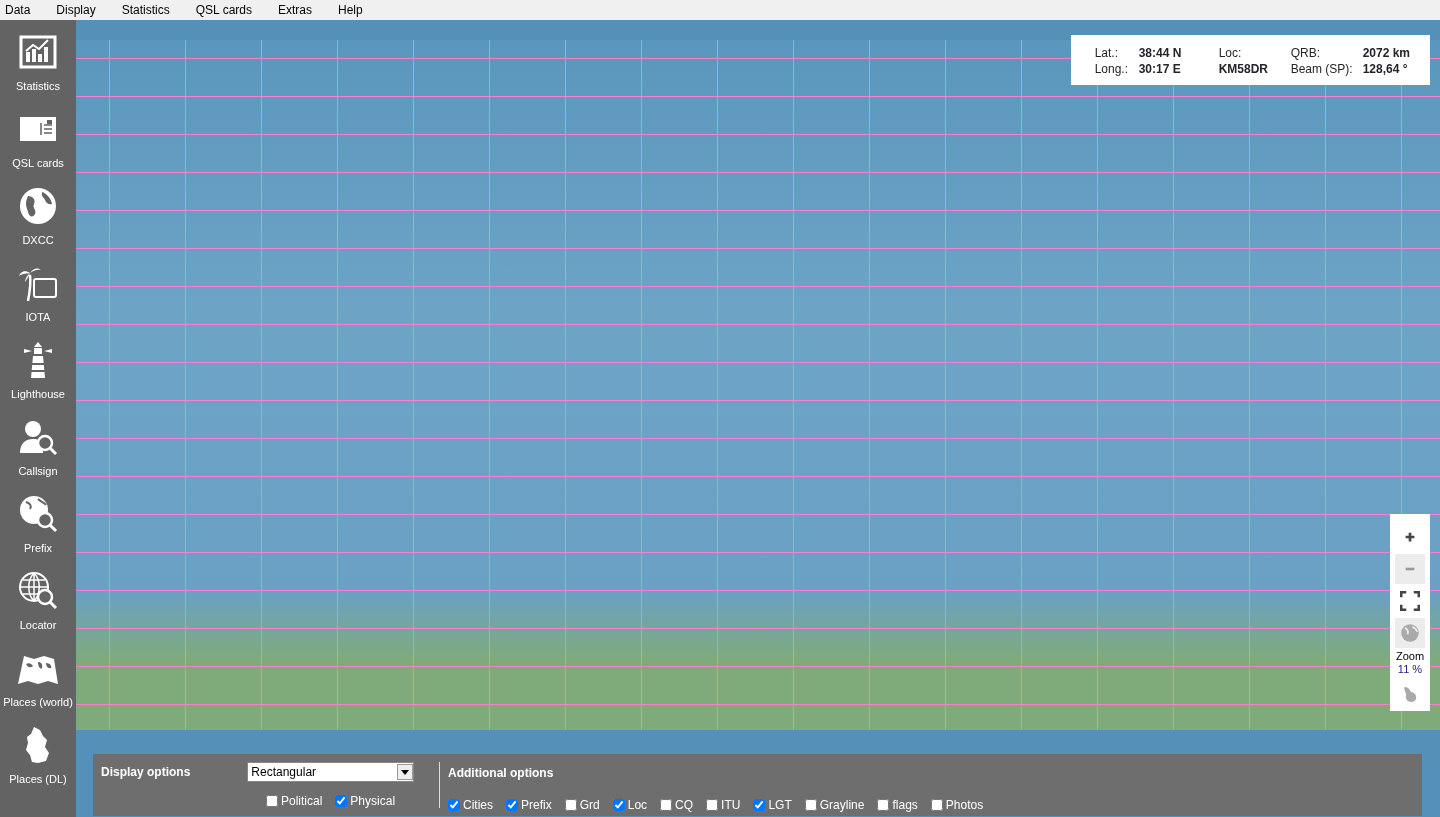 This screenshot has height=817, width=1440. Describe the element at coordinates (38, 301) in the screenshot. I see `sidebar-item: IOTA` at that location.